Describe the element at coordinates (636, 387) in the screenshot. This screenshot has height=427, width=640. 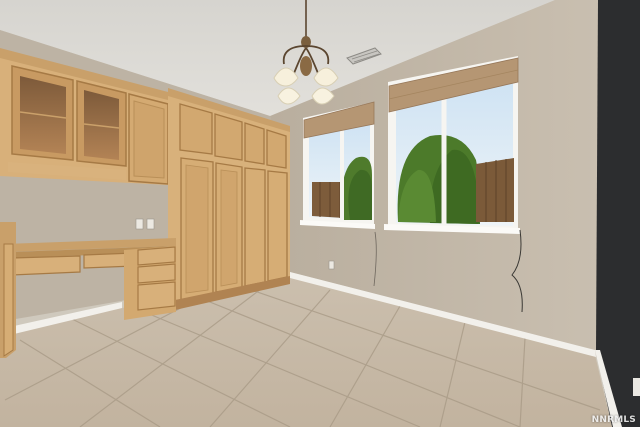
I see `wall-switch` at that location.